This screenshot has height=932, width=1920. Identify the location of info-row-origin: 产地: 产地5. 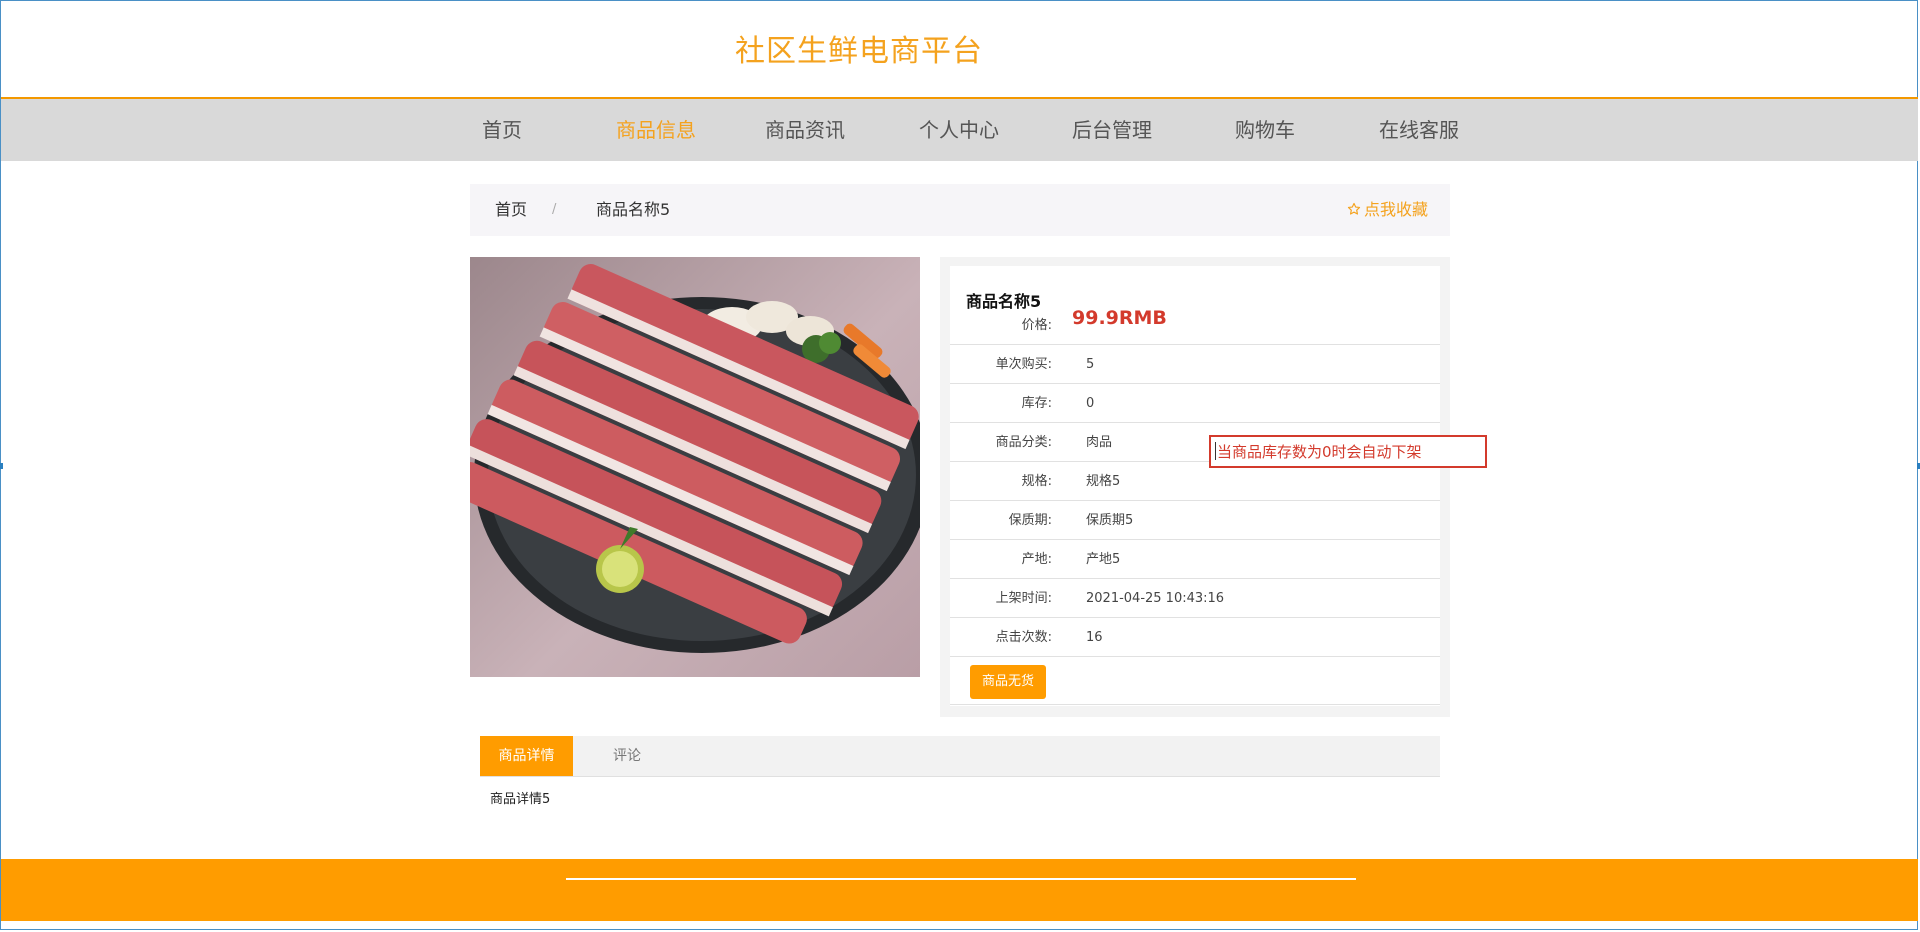
(1195, 559).